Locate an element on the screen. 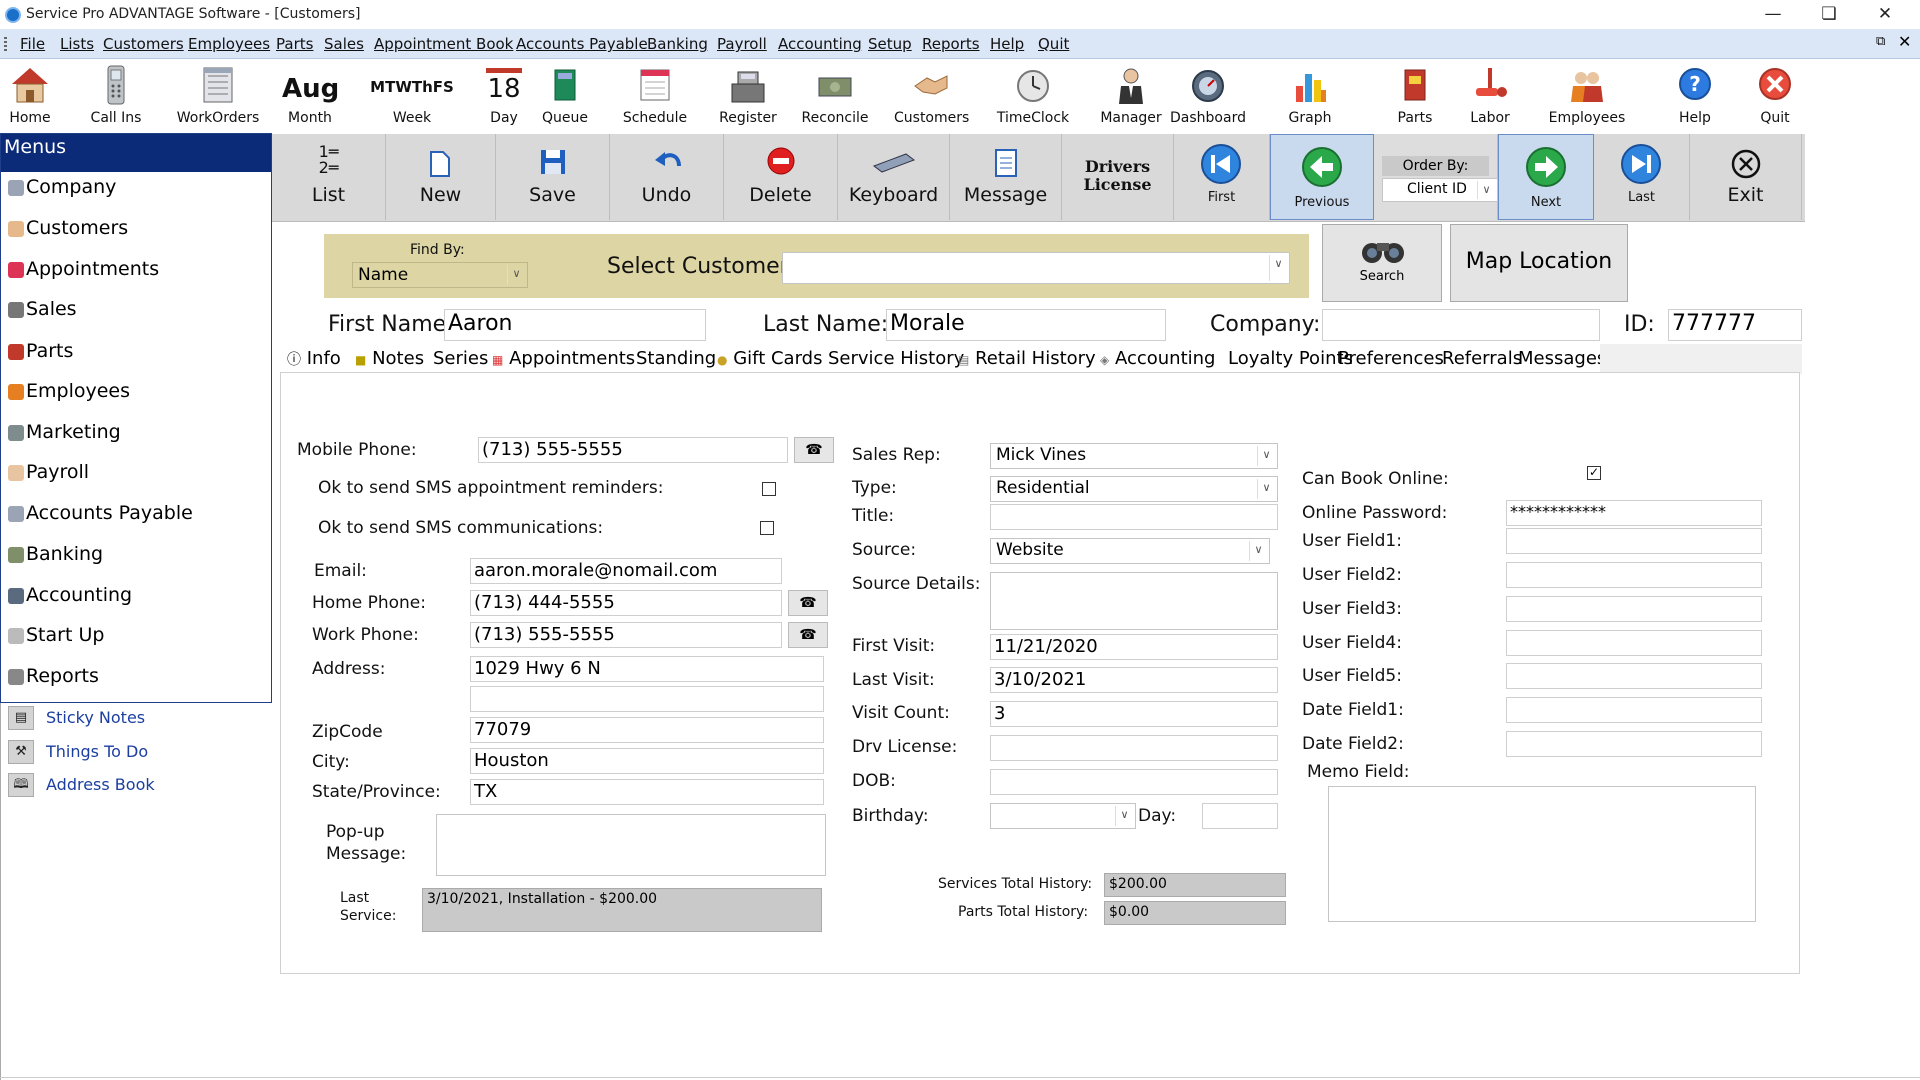  sticky-notes-link: ▤ Sticky Notes is located at coordinates (136, 718).